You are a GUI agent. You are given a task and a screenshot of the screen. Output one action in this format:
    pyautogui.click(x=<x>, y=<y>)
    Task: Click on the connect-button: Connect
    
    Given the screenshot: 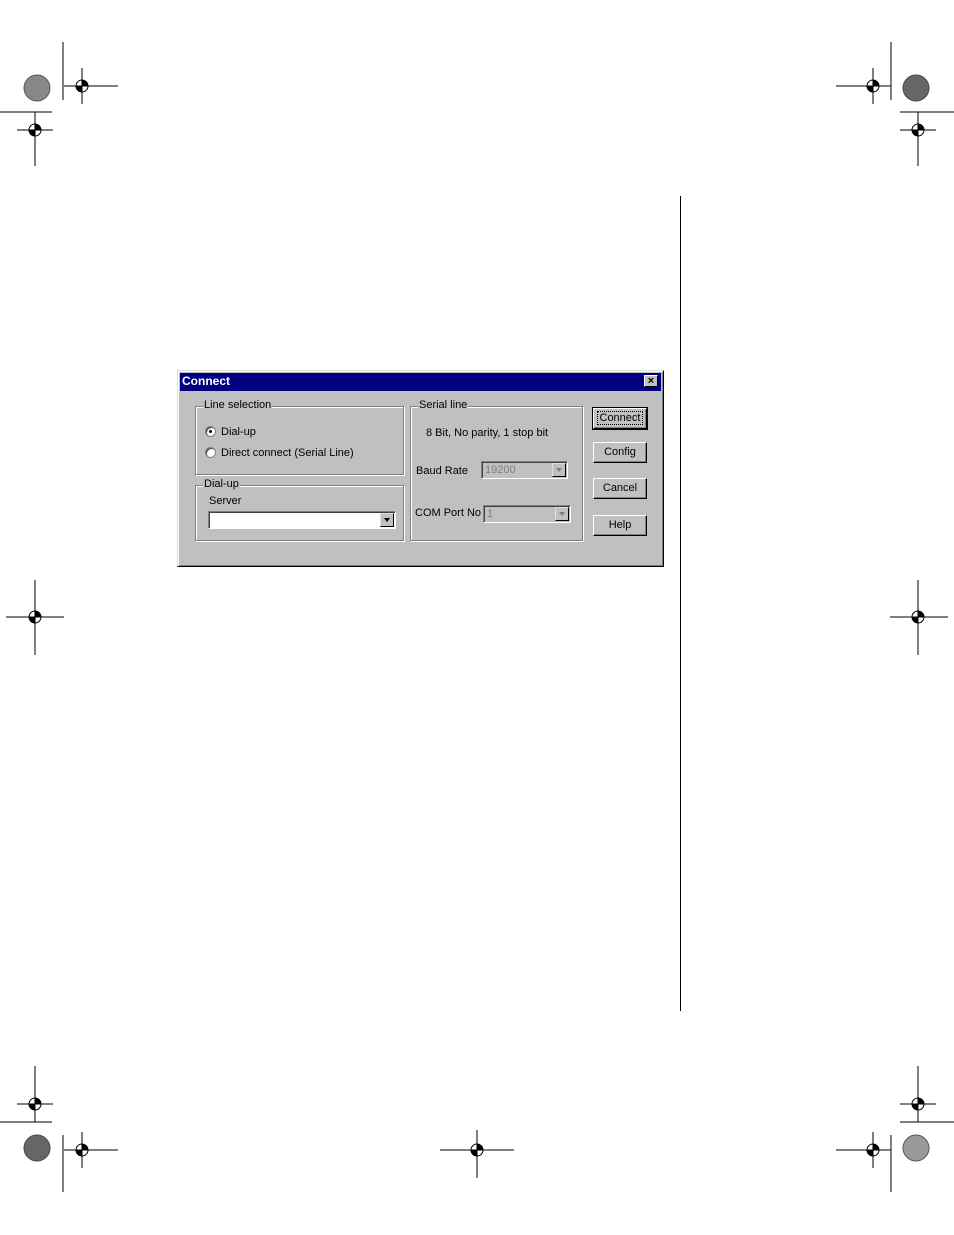 What is the action you would take?
    pyautogui.click(x=620, y=418)
    